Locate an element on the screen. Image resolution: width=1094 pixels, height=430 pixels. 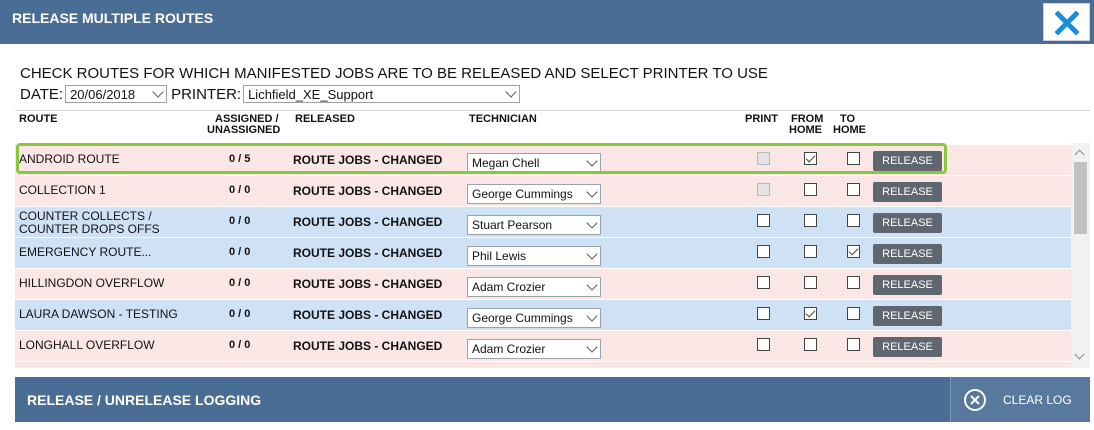
printer-label: PRINTER: is located at coordinates (206, 94).